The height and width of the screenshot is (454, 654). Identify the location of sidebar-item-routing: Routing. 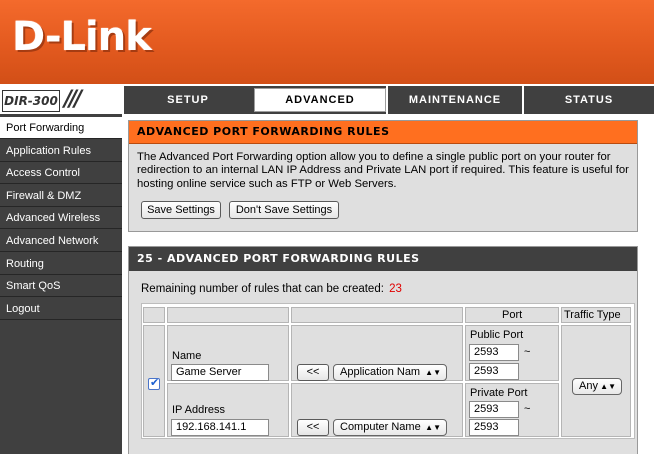
(61, 264).